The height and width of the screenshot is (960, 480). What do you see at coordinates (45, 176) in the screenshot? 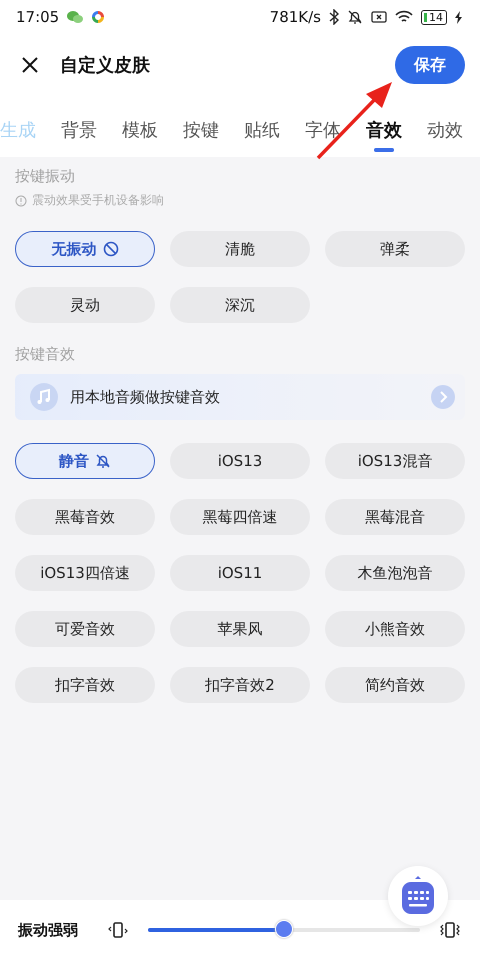
I see `section-title: 按键振动` at bounding box center [45, 176].